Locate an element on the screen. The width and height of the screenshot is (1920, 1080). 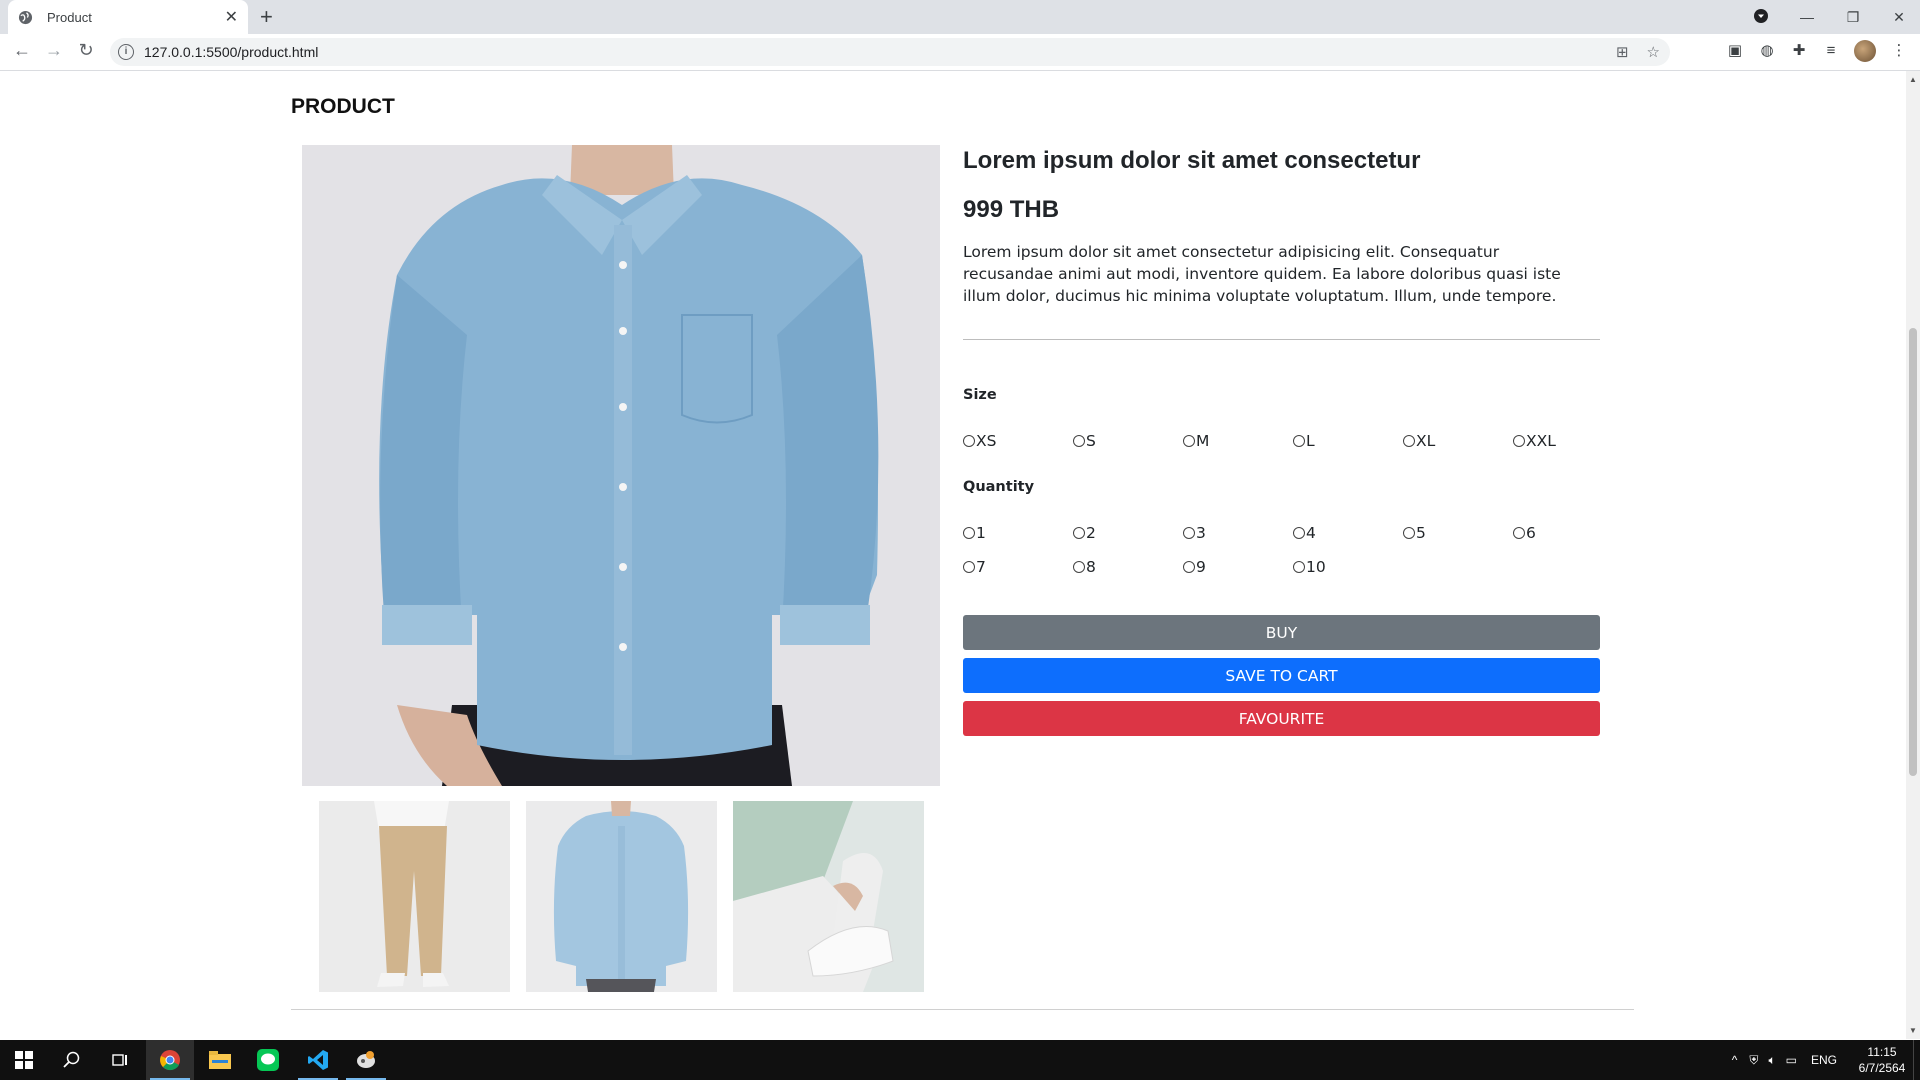
window-controls: — ❐ ✕ is located at coordinates (1829, 17).